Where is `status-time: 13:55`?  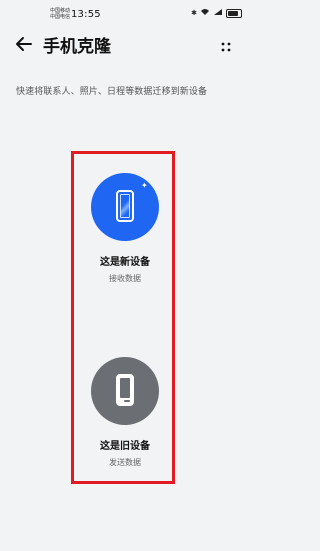 status-time: 13:55 is located at coordinates (86, 14).